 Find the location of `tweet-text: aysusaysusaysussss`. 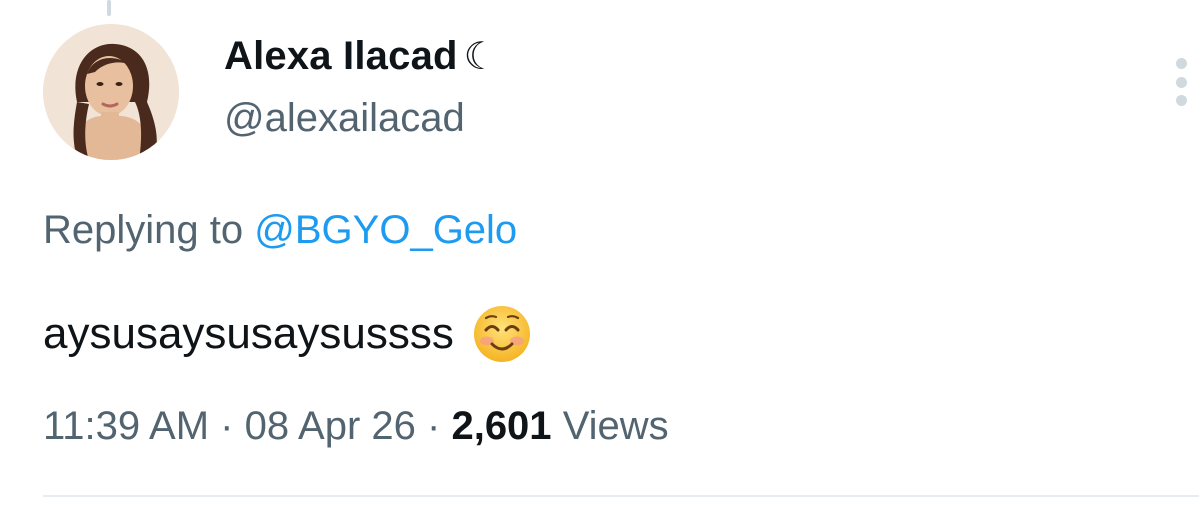

tweet-text: aysusaysusaysussss is located at coordinates (287, 334).